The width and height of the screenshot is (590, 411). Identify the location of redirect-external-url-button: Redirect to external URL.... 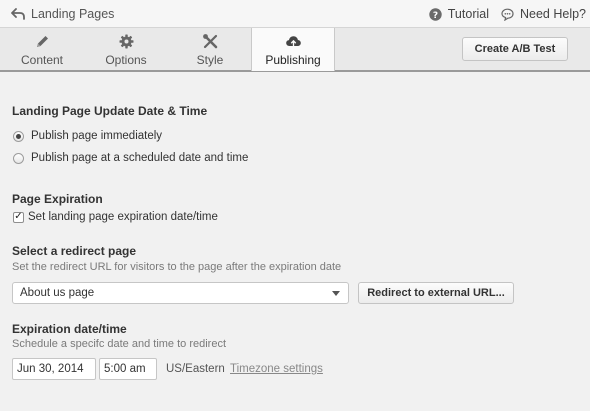
(436, 293).